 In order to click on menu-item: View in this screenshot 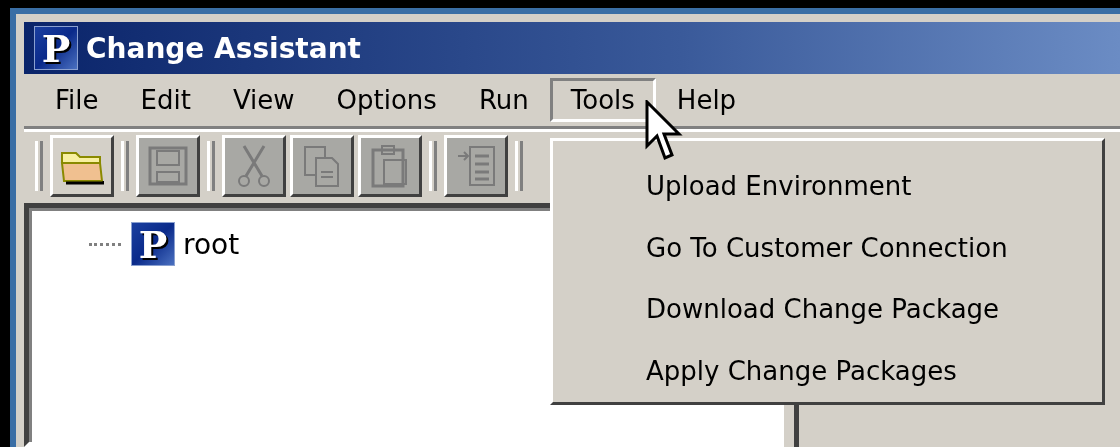, I will do `click(263, 100)`.